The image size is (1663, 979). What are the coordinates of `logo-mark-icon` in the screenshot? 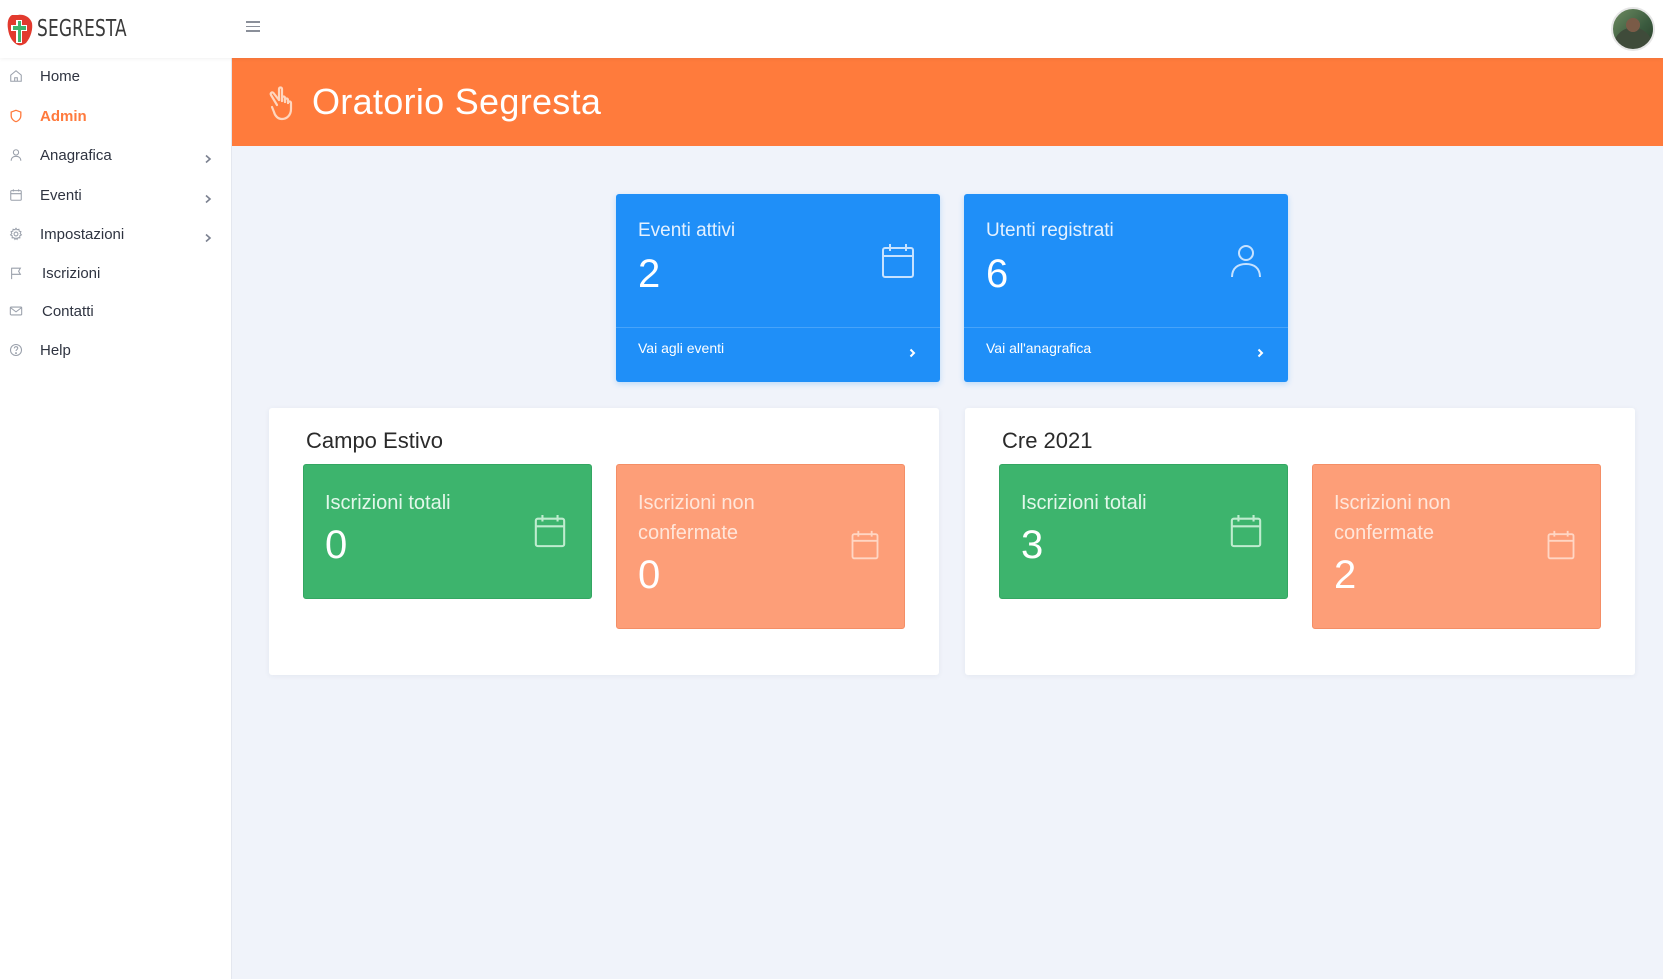 It's located at (20, 29).